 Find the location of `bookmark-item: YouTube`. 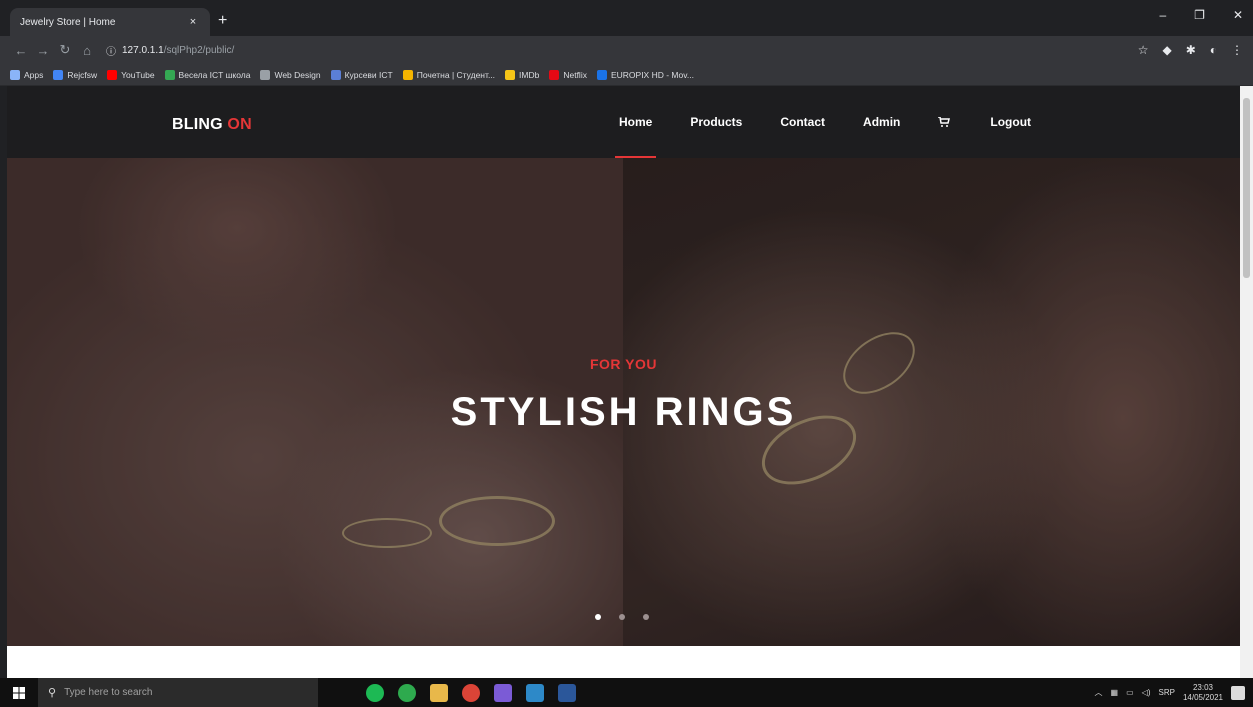

bookmark-item: YouTube is located at coordinates (131, 74).